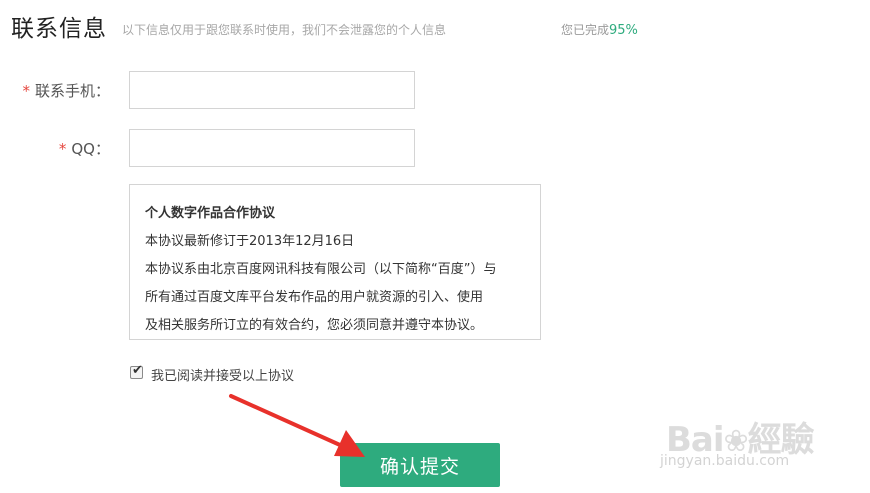 The image size is (870, 493). Describe the element at coordinates (222, 374) in the screenshot. I see `accept-label: 我已阅读并接受以上协议` at that location.